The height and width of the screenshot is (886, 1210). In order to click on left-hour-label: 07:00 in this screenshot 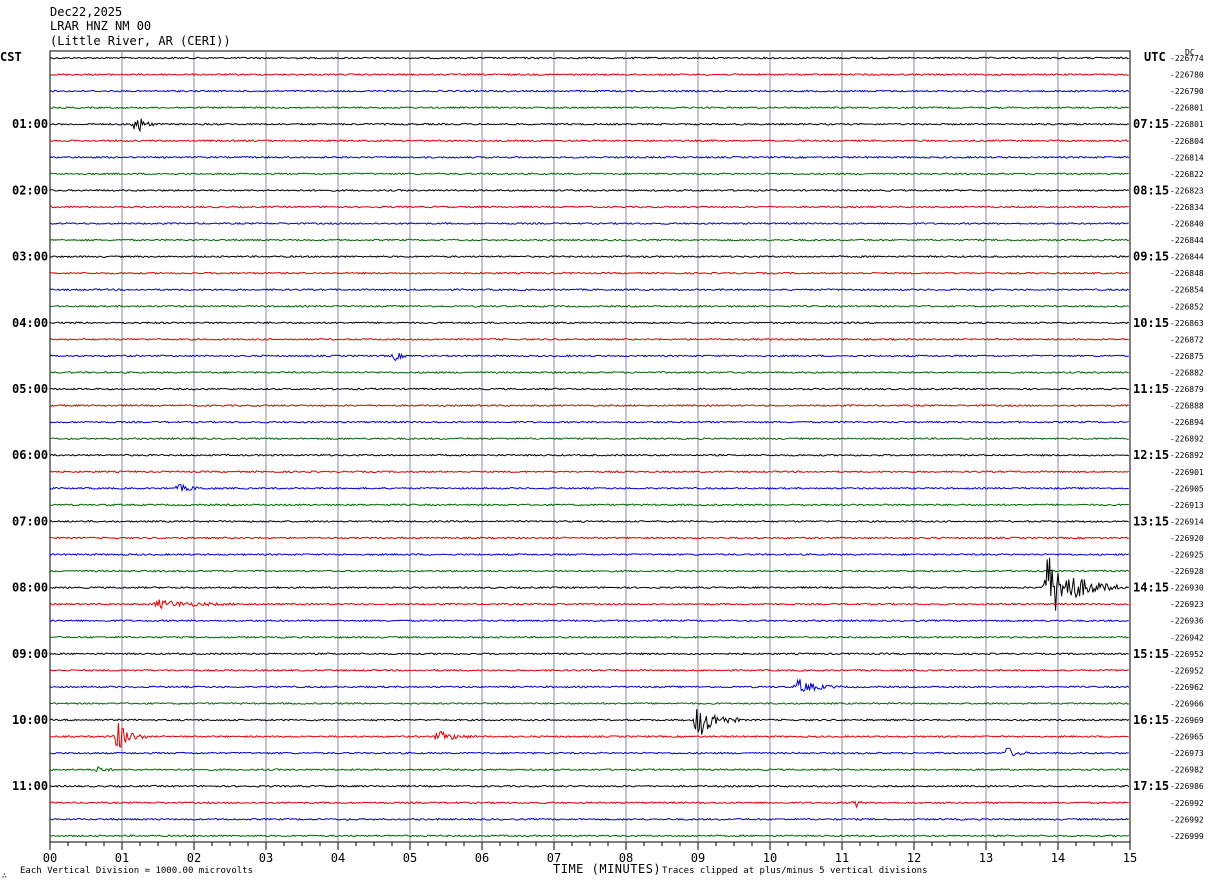, I will do `click(30, 521)`.